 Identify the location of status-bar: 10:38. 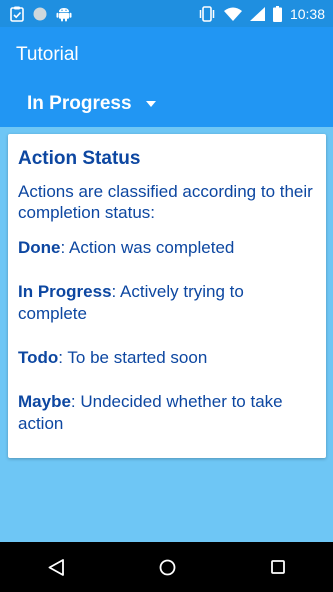
(166, 13).